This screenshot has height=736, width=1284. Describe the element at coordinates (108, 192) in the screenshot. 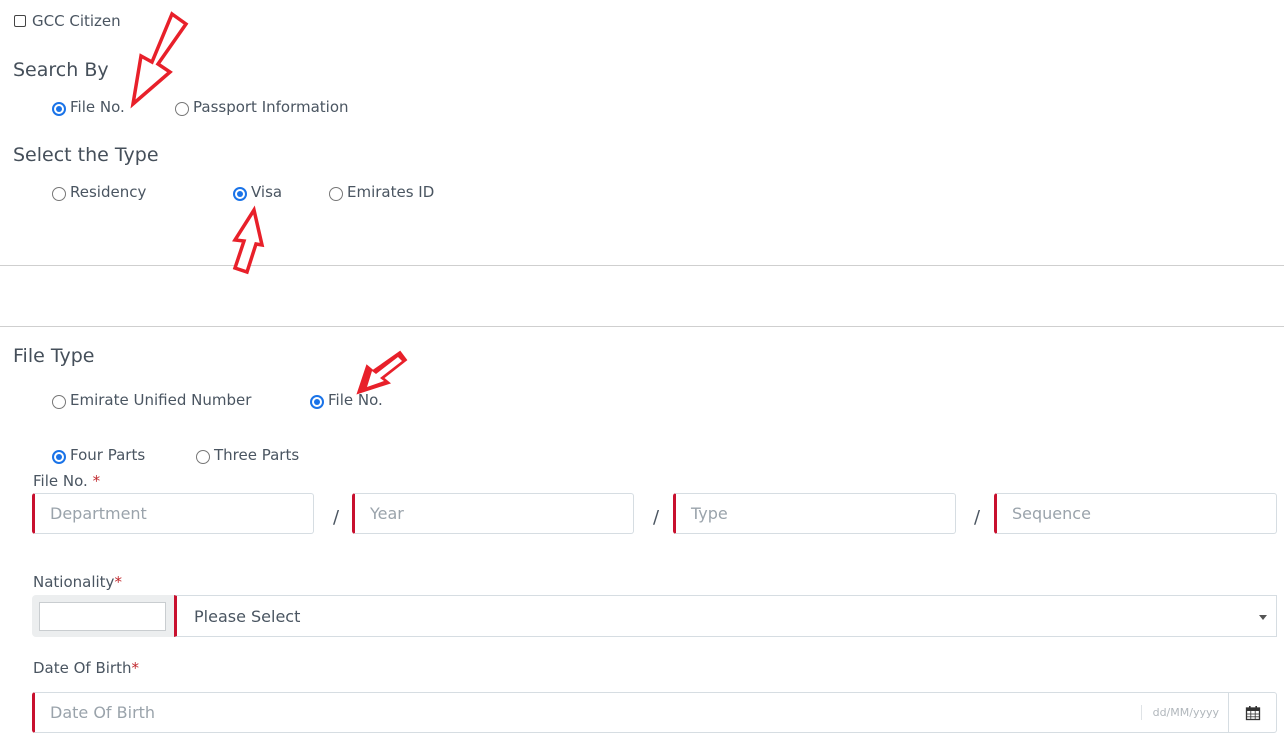

I see `radio-label: Residency` at that location.